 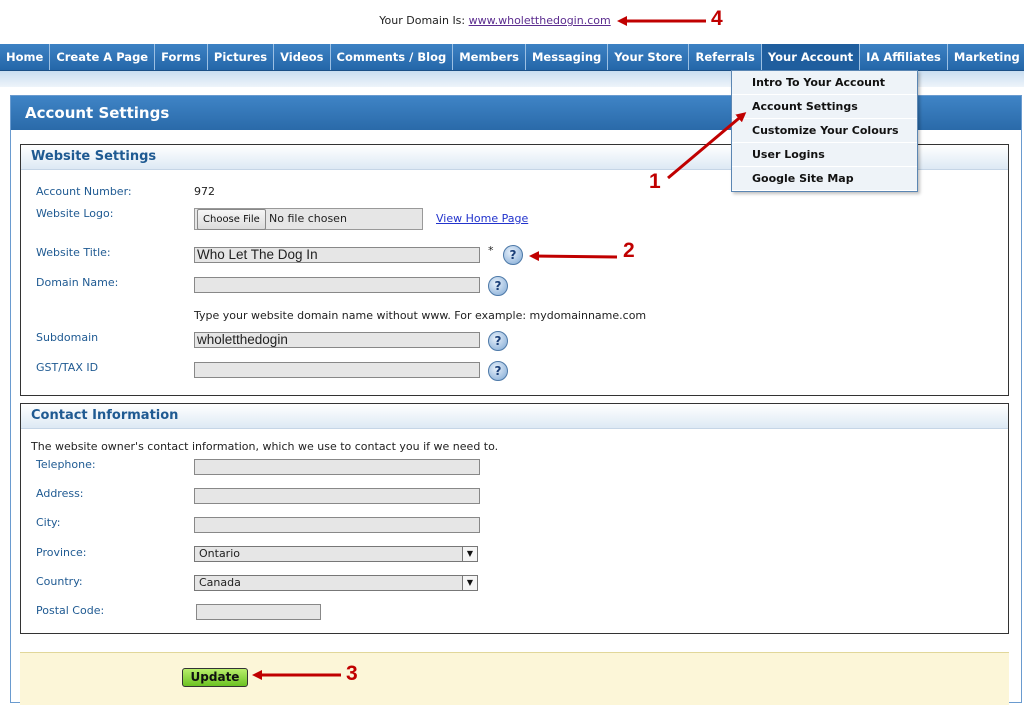 What do you see at coordinates (61, 552) in the screenshot?
I see `province-label: Province:` at bounding box center [61, 552].